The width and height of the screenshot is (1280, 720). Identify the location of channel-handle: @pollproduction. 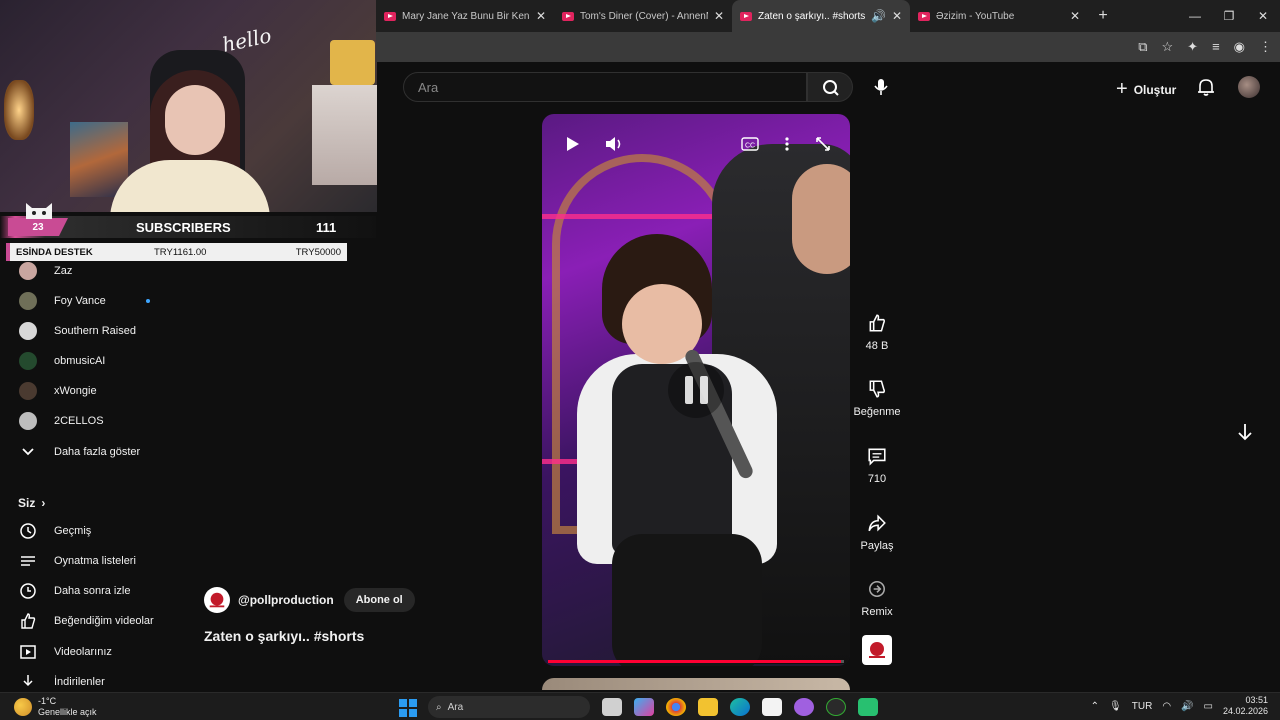
(286, 600).